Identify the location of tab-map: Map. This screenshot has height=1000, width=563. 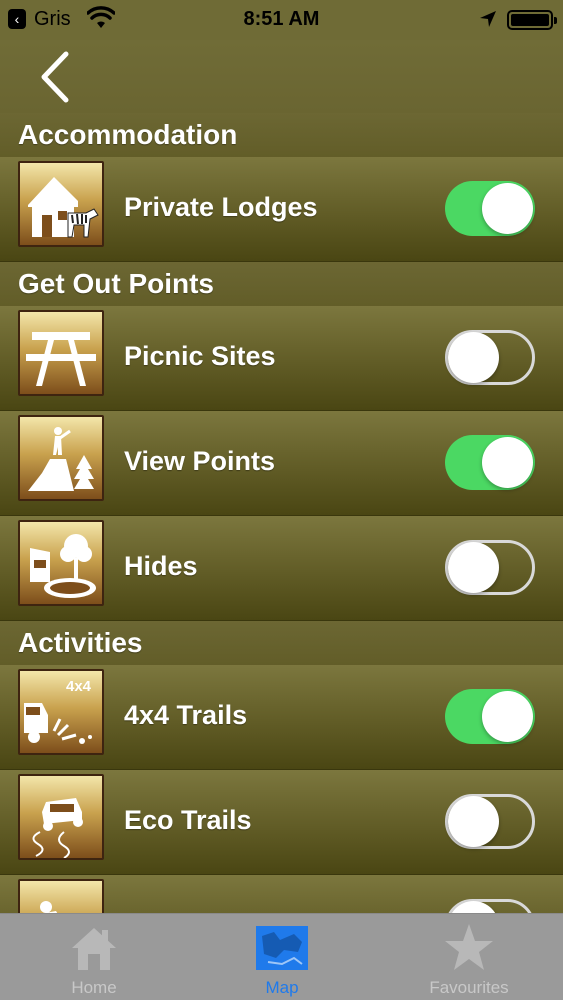
(282, 957).